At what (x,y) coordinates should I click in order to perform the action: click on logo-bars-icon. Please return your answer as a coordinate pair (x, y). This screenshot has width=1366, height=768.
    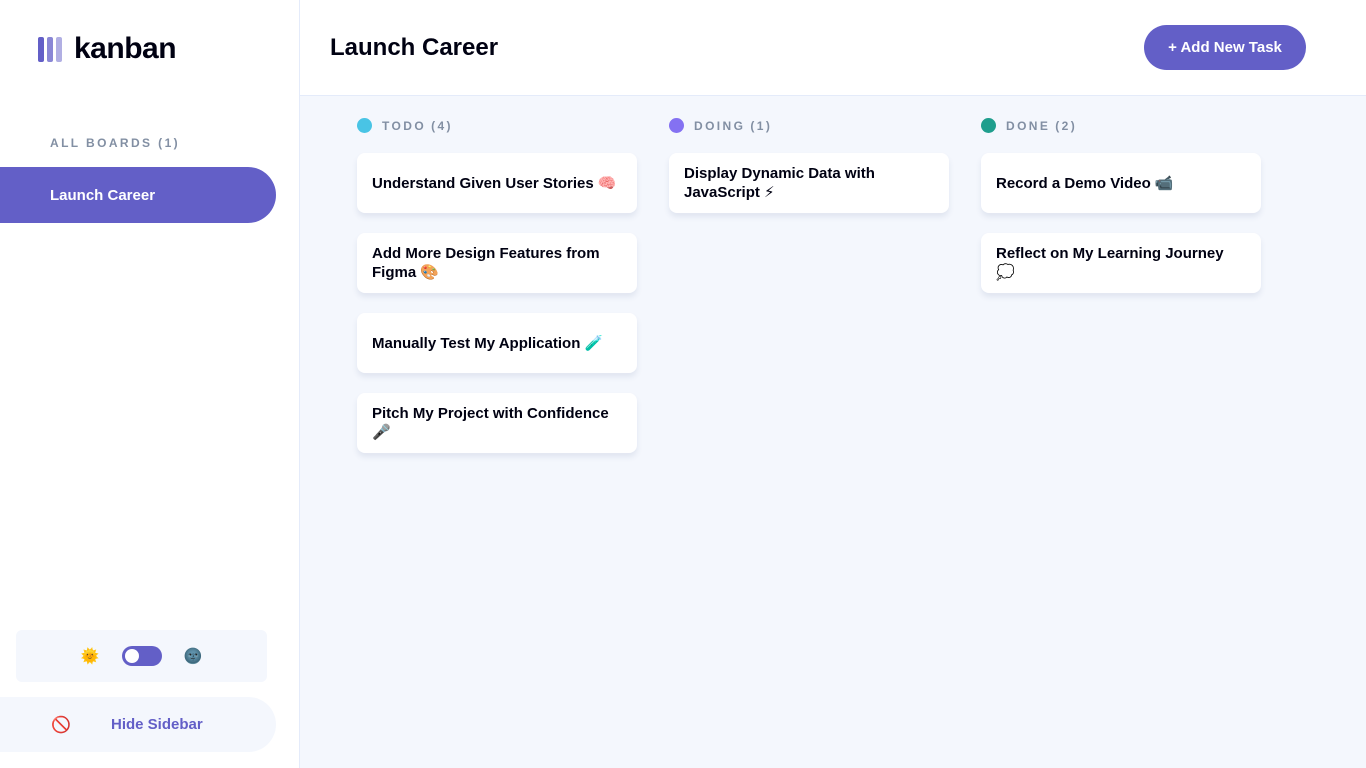
    Looking at the image, I should click on (50, 49).